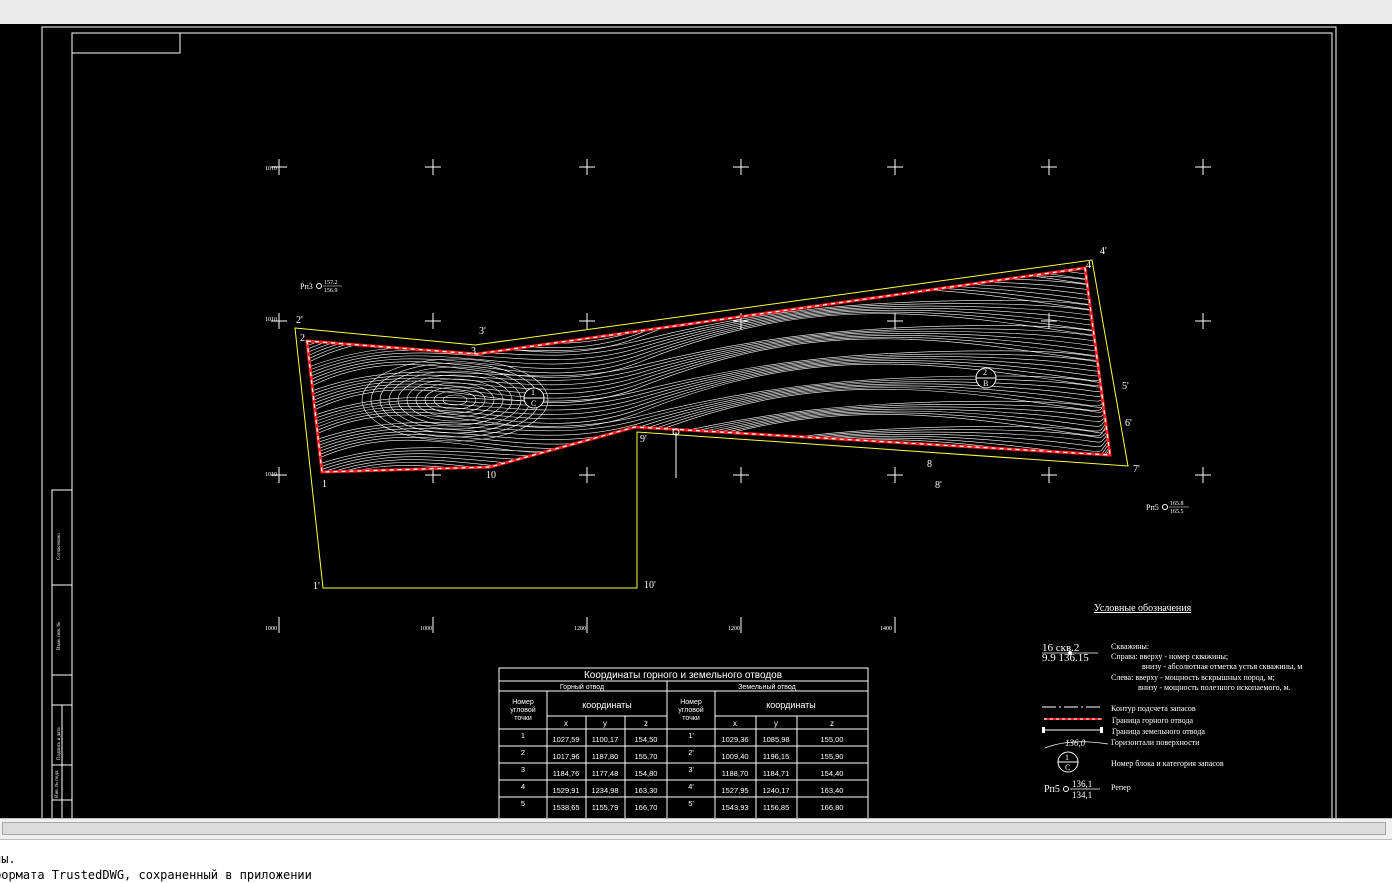 The height and width of the screenshot is (883, 1392). I want to click on benchmark-rp5-name: Рп5, so click(1152, 507).